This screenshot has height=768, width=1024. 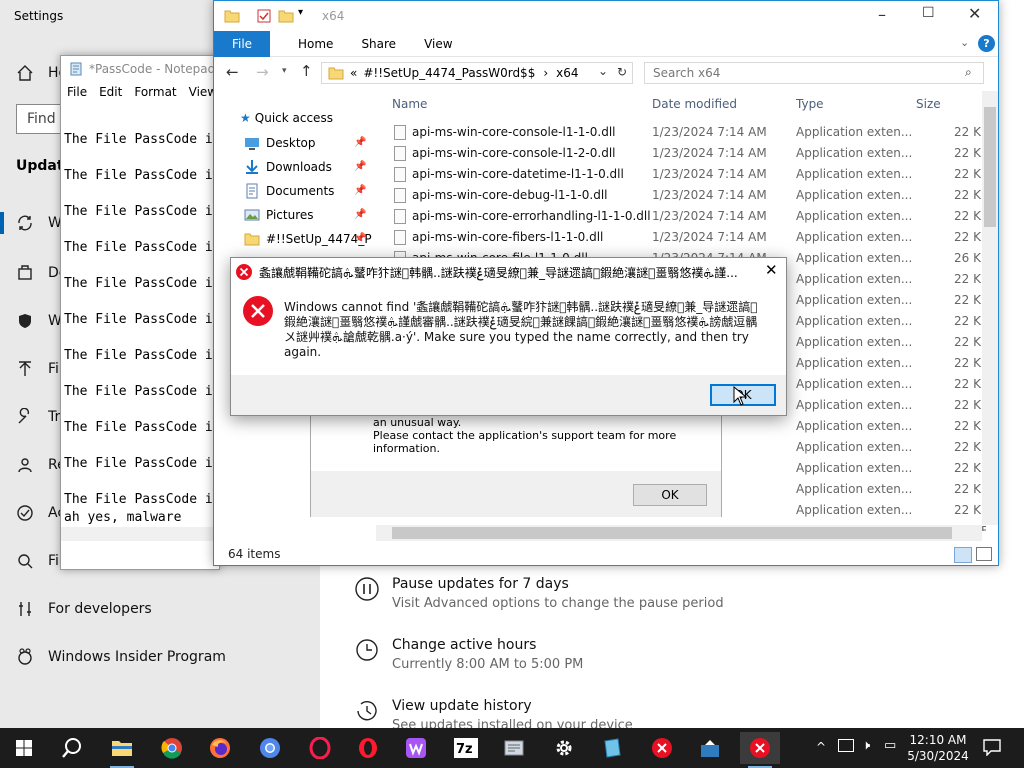 What do you see at coordinates (242, 43) in the screenshot?
I see `tab-file: File` at bounding box center [242, 43].